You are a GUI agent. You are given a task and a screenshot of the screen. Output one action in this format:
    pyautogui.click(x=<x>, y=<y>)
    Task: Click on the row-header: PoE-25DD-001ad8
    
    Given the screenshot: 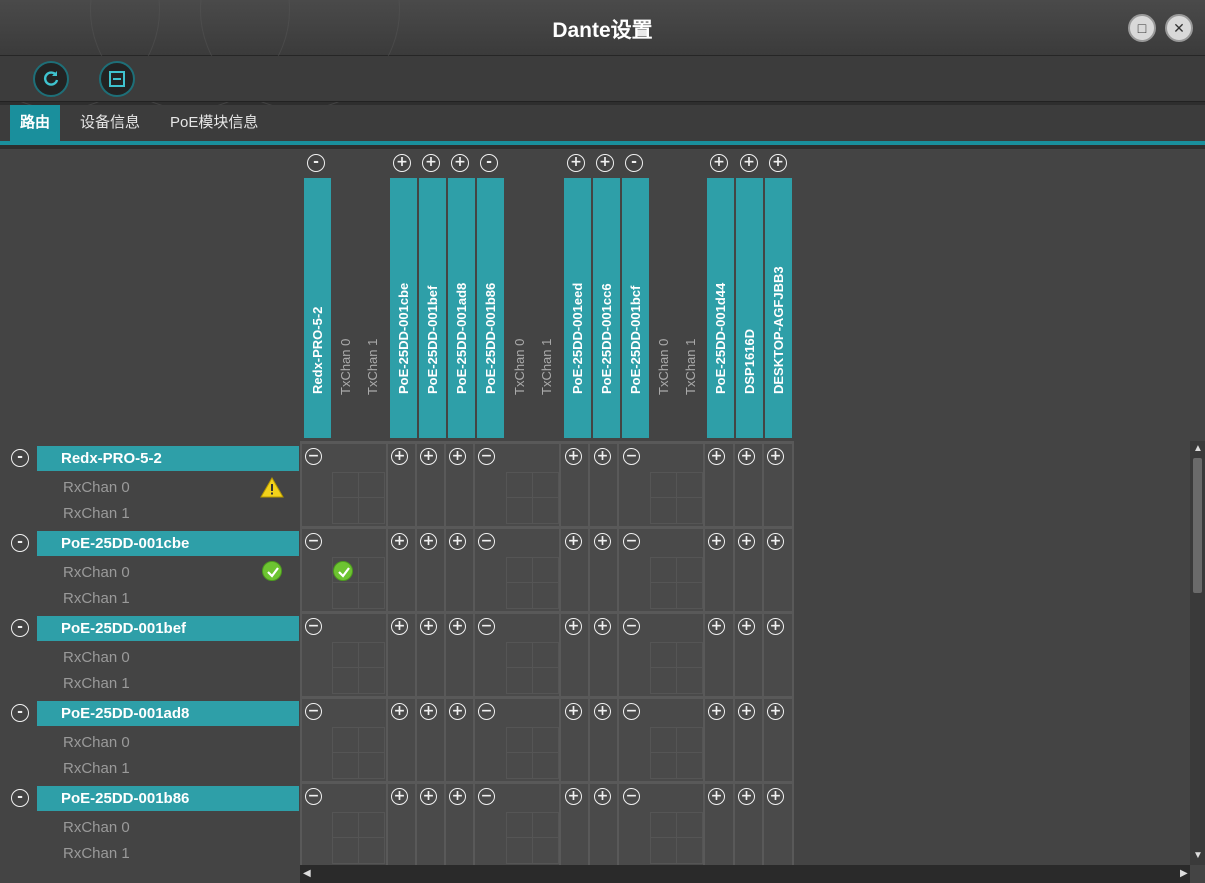 What is the action you would take?
    pyautogui.click(x=168, y=713)
    